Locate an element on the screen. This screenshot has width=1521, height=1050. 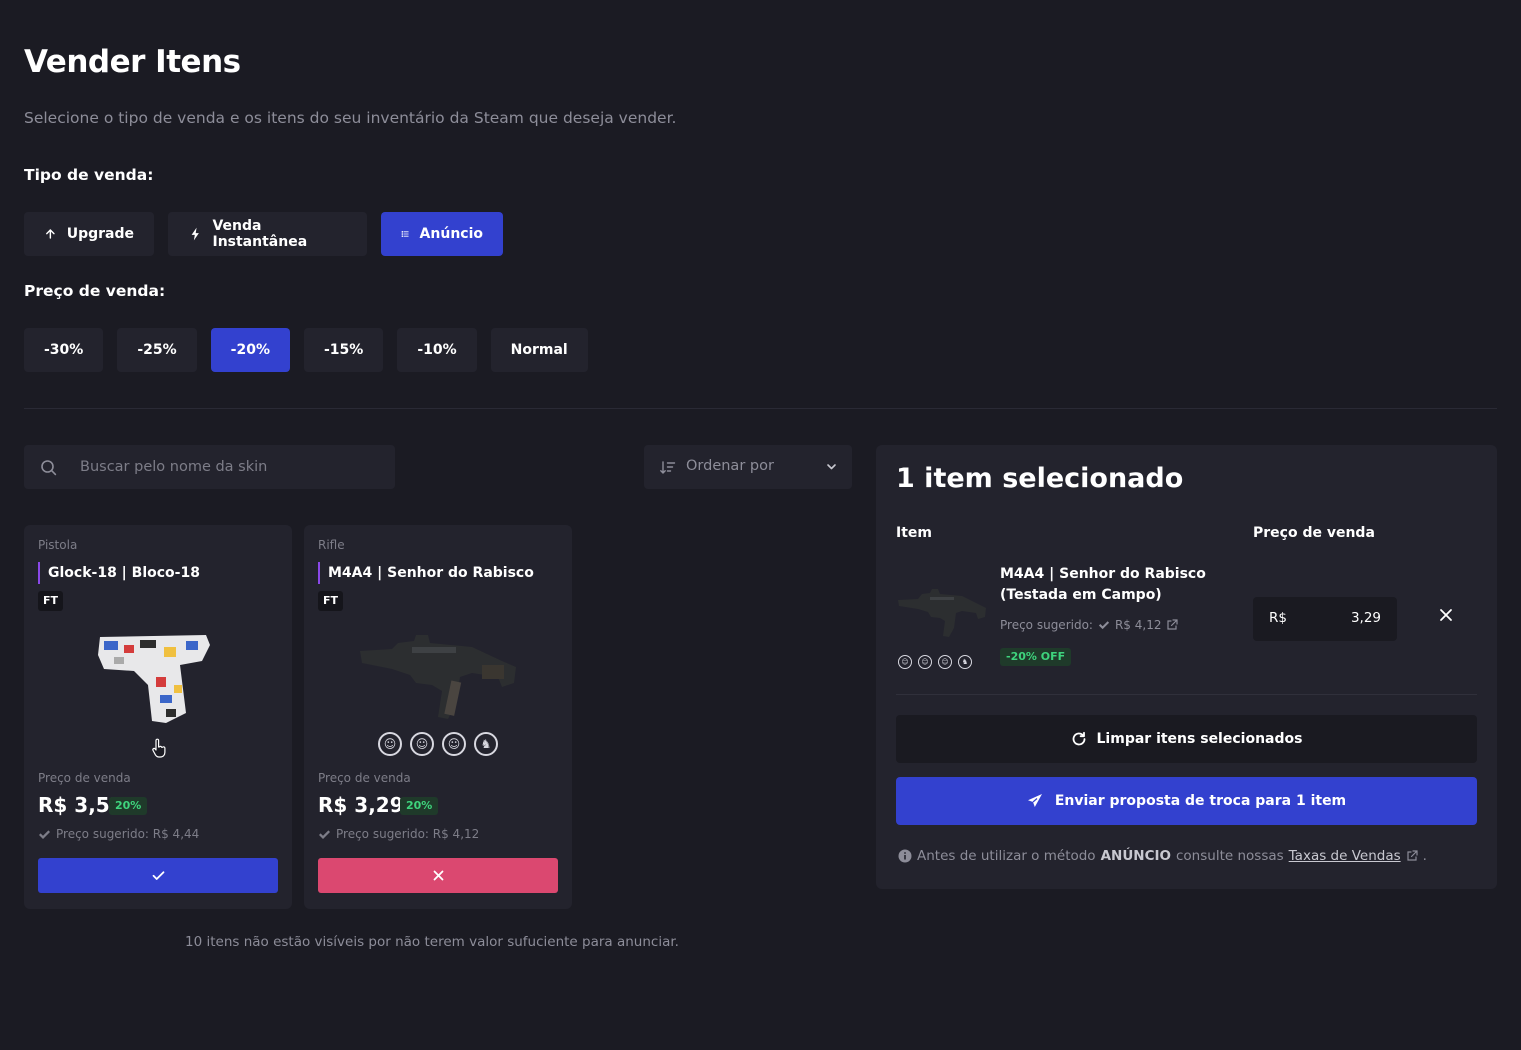
close-icon is located at coordinates (438, 875).